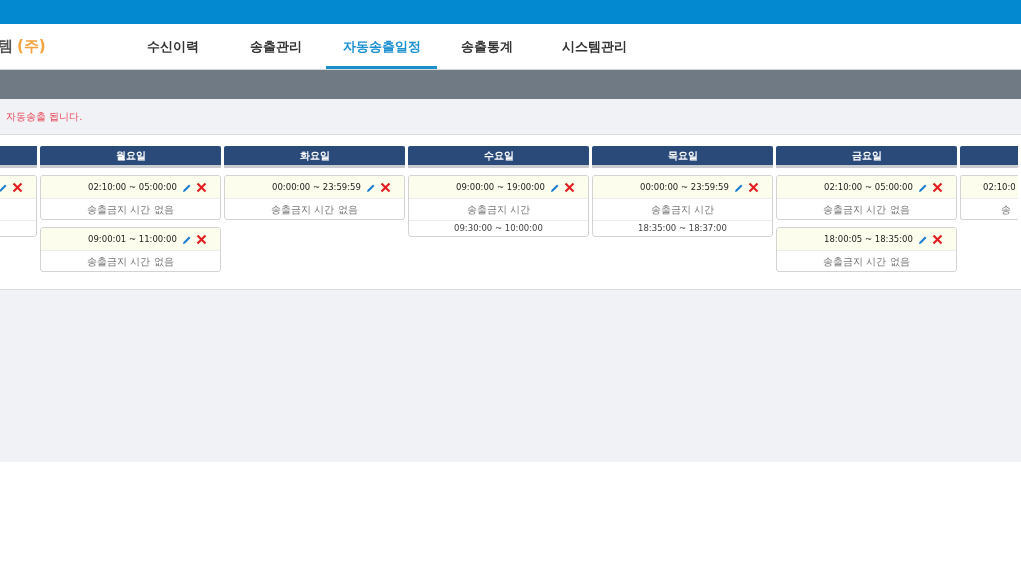 Image resolution: width=1021 pixels, height=580 pixels. What do you see at coordinates (132, 239) in the screenshot?
I see `time-range: 09:00:01 ~ 11:00:00` at bounding box center [132, 239].